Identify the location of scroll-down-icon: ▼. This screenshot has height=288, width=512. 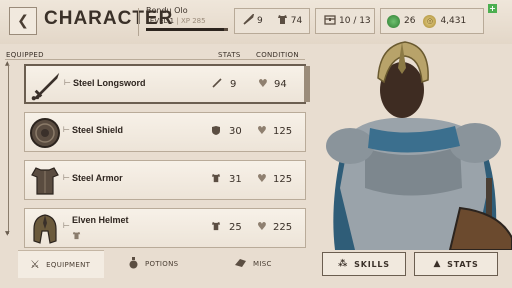
(7, 233).